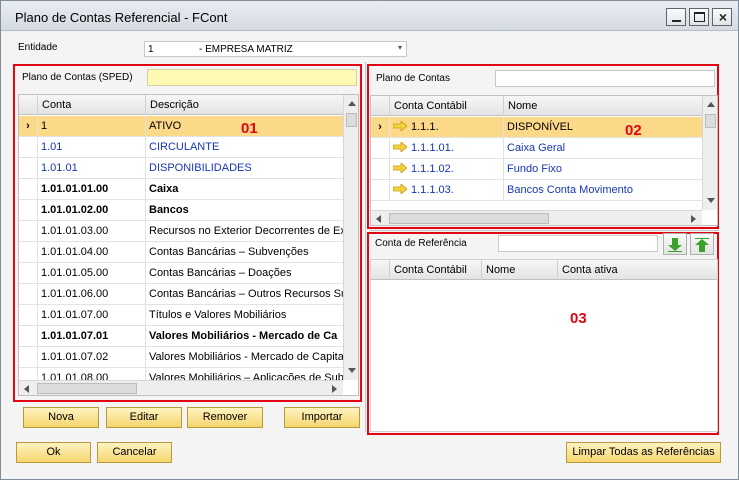  What do you see at coordinates (244, 189) in the screenshot?
I see `cell-descricao: Caixa` at bounding box center [244, 189].